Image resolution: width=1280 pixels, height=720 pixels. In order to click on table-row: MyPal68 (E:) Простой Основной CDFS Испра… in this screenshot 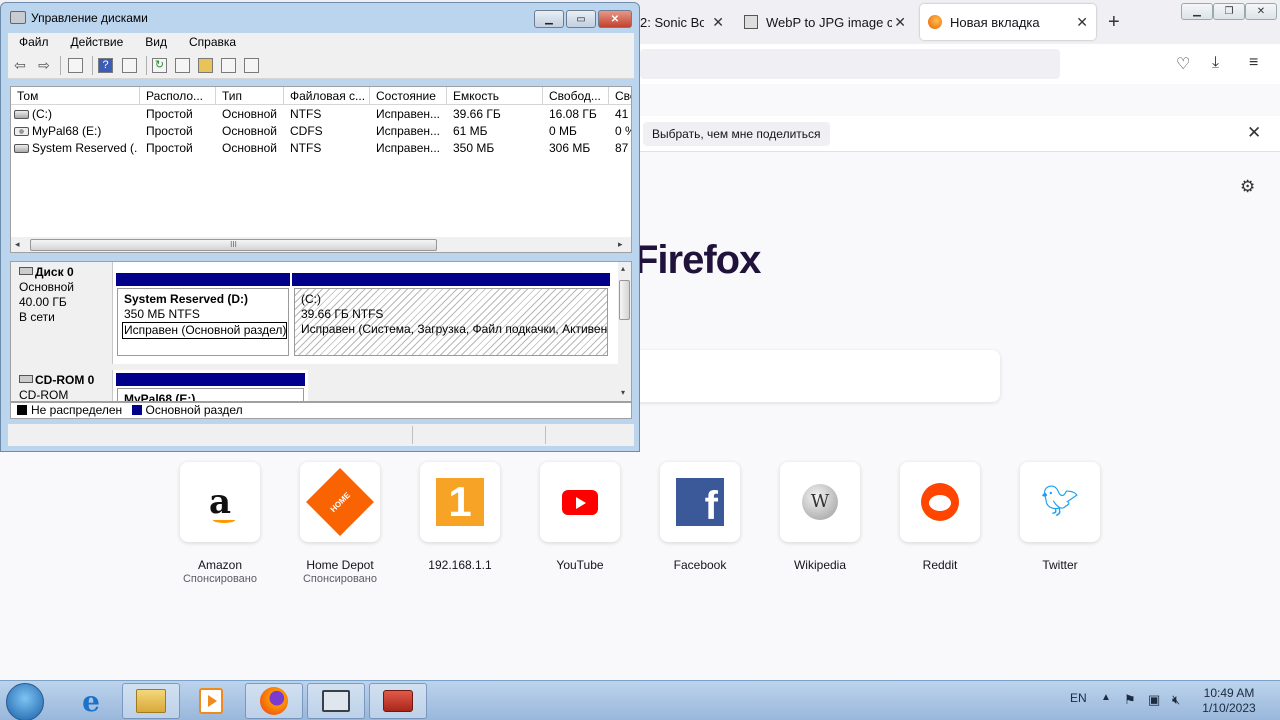, I will do `click(321, 131)`.